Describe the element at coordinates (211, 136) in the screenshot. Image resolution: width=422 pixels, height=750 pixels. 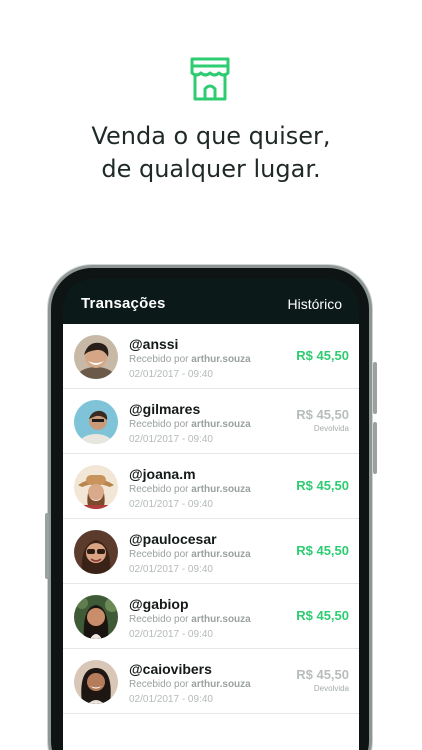
I see `headline-line-1: Venda o que quiser,` at that location.